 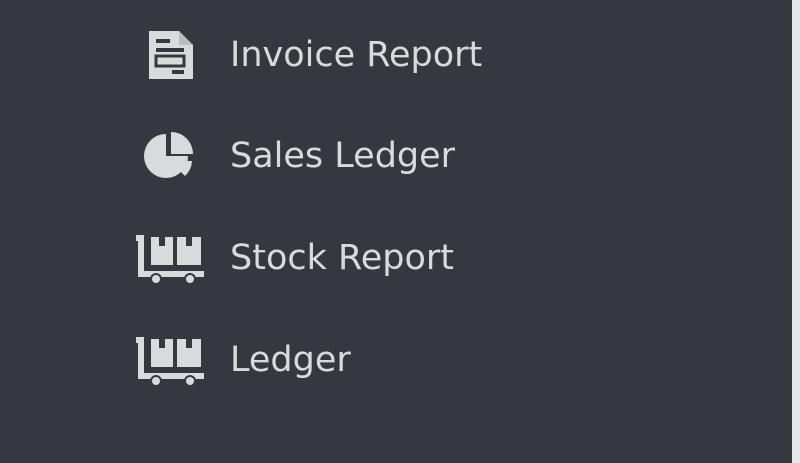 What do you see at coordinates (796, 231) in the screenshot?
I see `scrollbar-track` at bounding box center [796, 231].